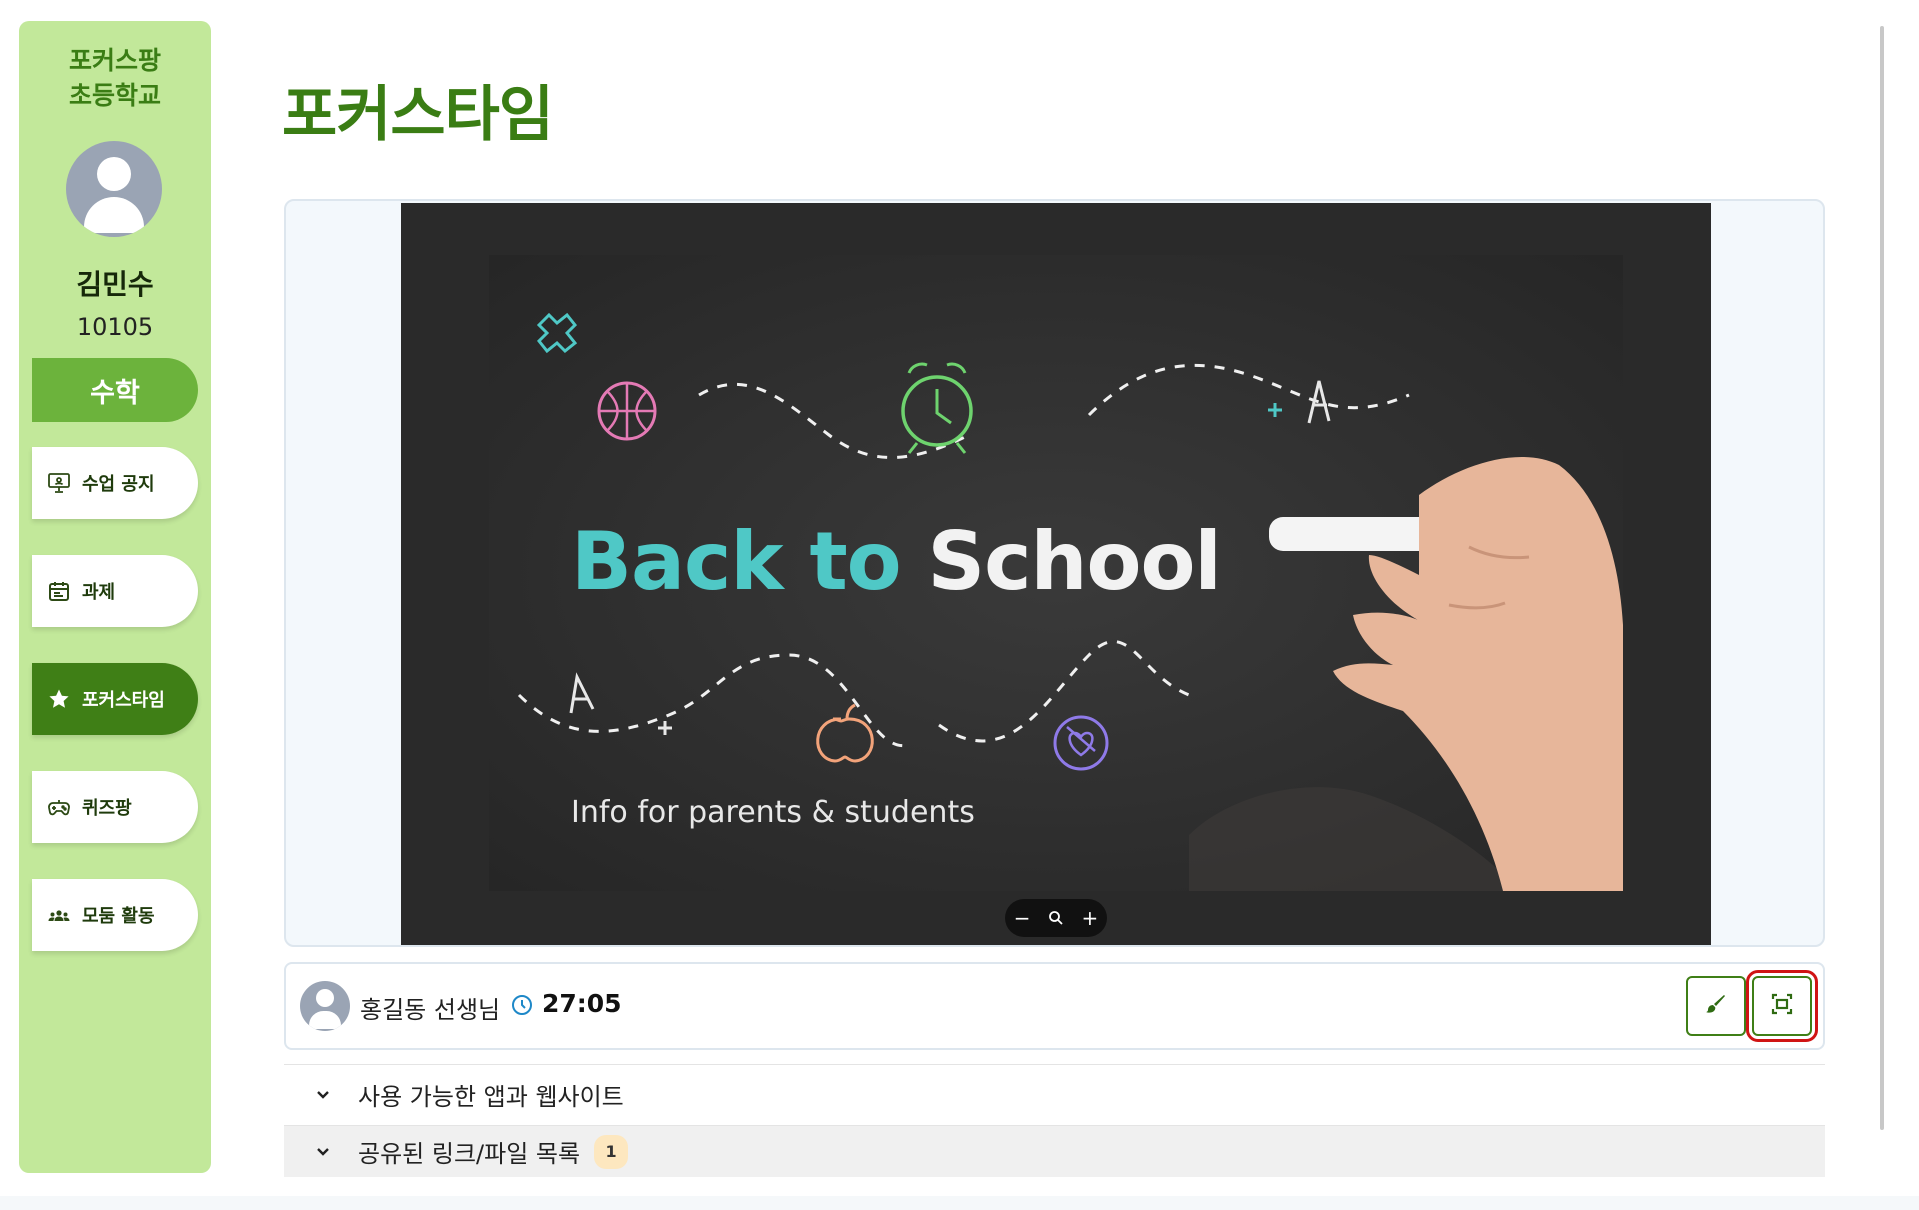 The height and width of the screenshot is (1210, 1919). I want to click on focus-timer: 27:05, so click(582, 1003).